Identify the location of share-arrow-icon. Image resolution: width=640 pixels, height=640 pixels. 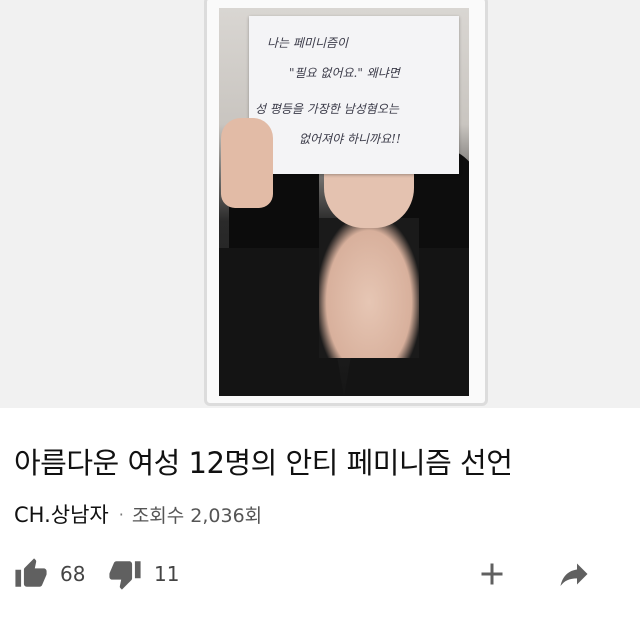
(574, 574).